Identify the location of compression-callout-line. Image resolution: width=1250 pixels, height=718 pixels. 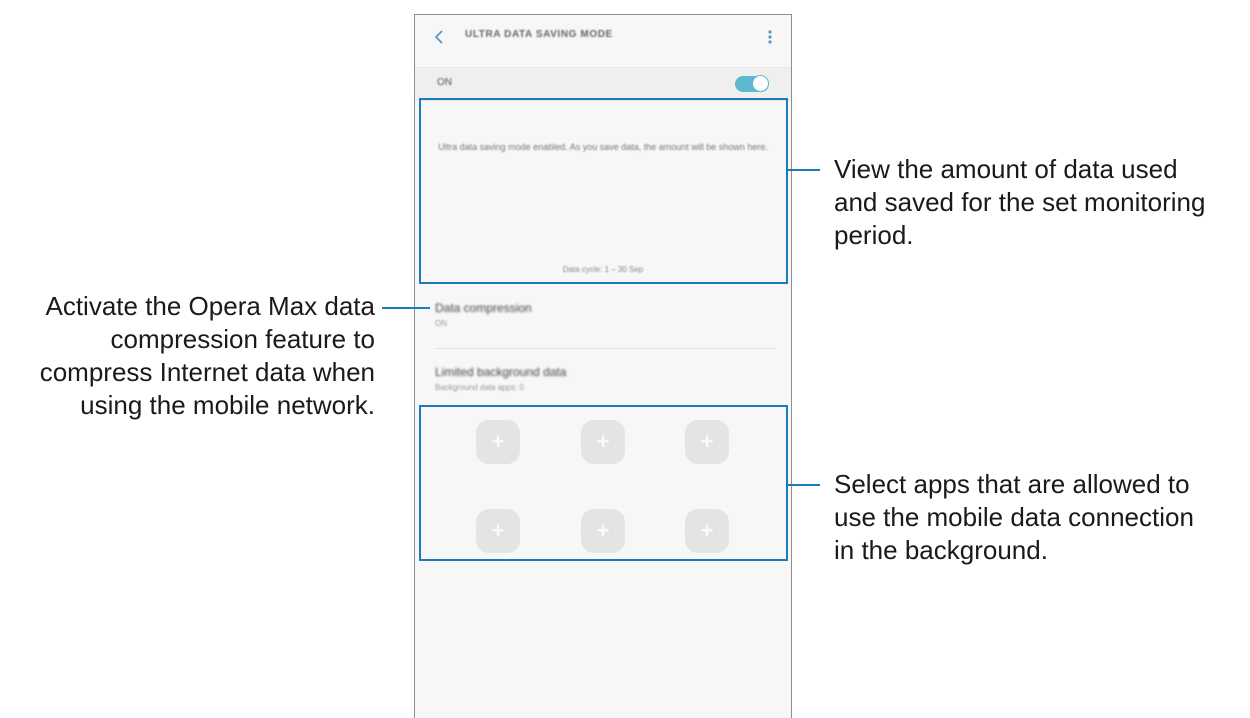
(406, 308).